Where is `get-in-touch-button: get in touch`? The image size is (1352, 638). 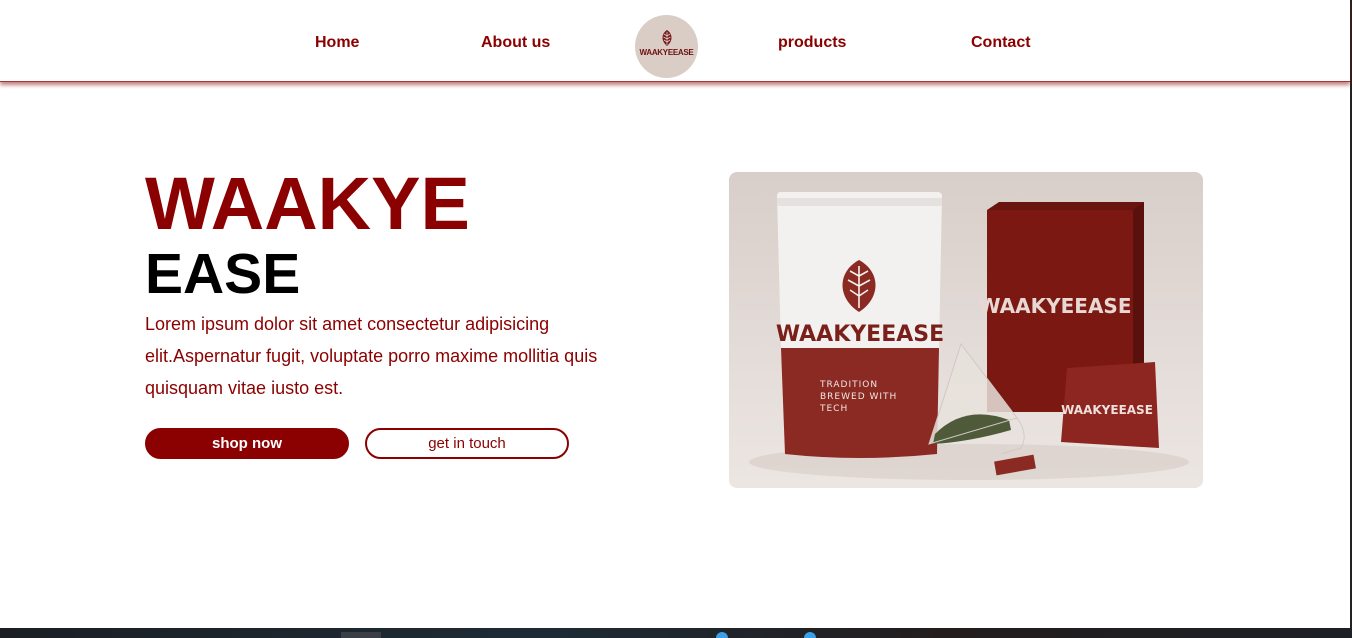 get-in-touch-button: get in touch is located at coordinates (467, 443).